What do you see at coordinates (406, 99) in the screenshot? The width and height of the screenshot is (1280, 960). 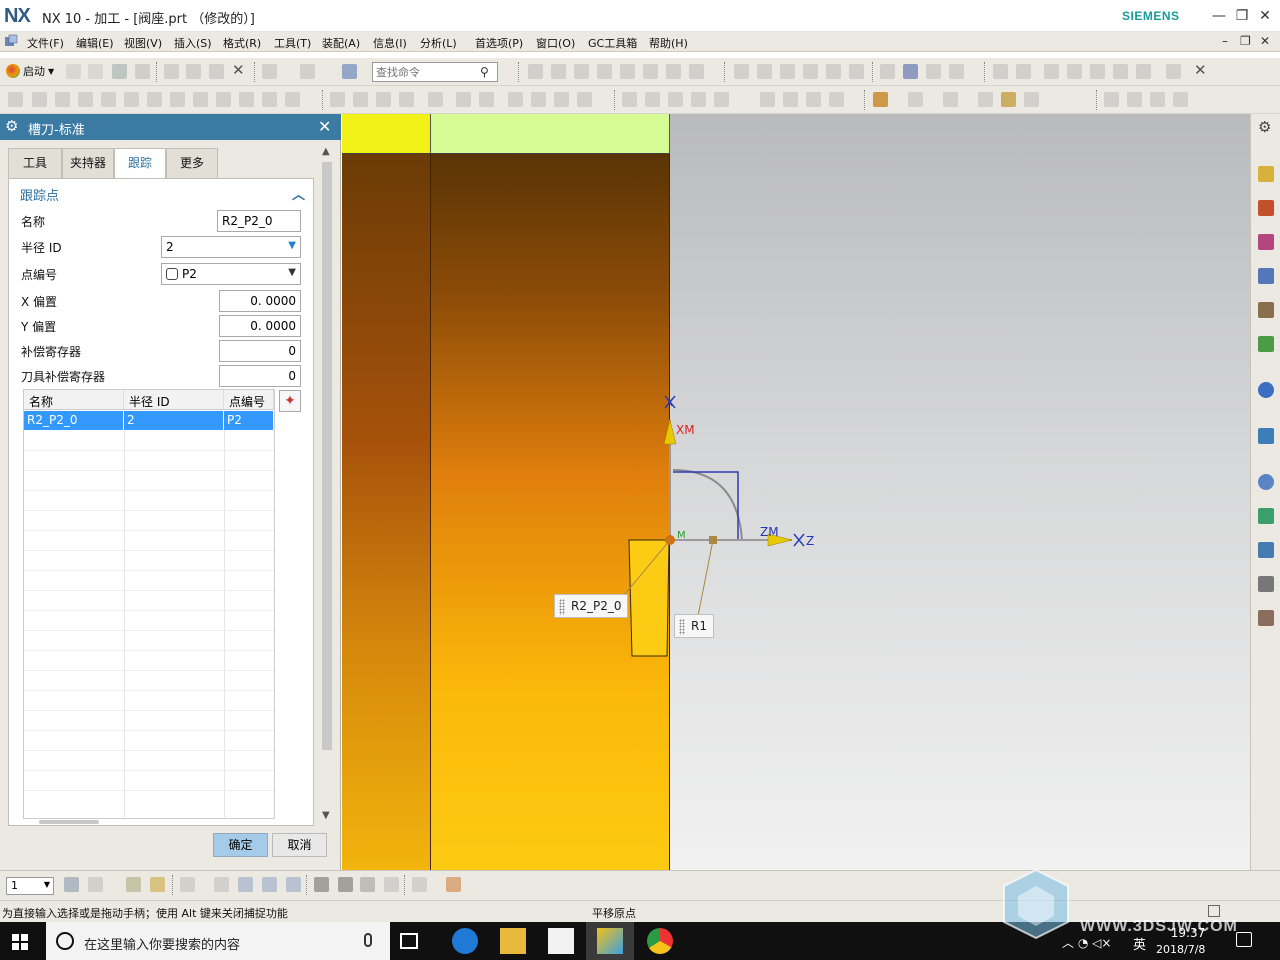 I see `curve-length-icon` at bounding box center [406, 99].